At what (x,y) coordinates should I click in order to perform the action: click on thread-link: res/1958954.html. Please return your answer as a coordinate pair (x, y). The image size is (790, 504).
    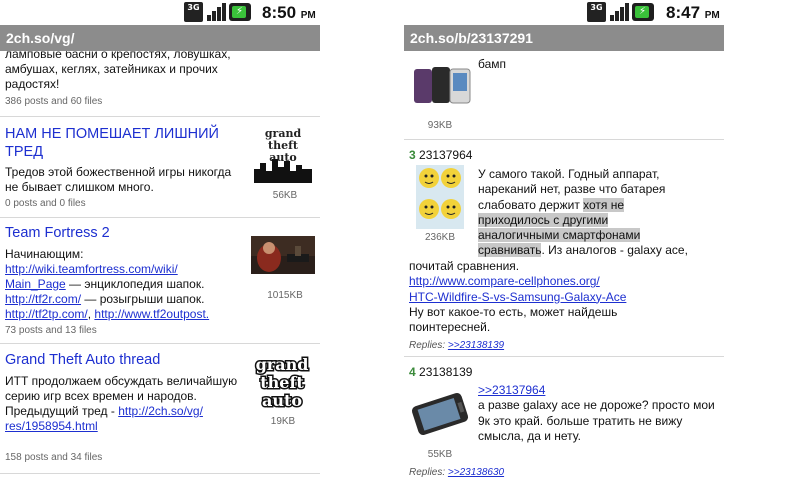
    Looking at the image, I should click on (51, 426).